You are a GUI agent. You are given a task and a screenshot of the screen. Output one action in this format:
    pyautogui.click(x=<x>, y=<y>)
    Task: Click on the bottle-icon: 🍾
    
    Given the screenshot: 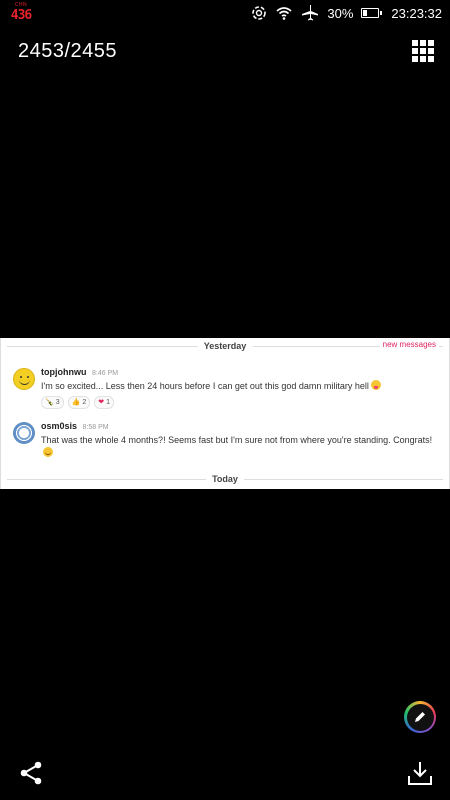 What is the action you would take?
    pyautogui.click(x=49, y=402)
    